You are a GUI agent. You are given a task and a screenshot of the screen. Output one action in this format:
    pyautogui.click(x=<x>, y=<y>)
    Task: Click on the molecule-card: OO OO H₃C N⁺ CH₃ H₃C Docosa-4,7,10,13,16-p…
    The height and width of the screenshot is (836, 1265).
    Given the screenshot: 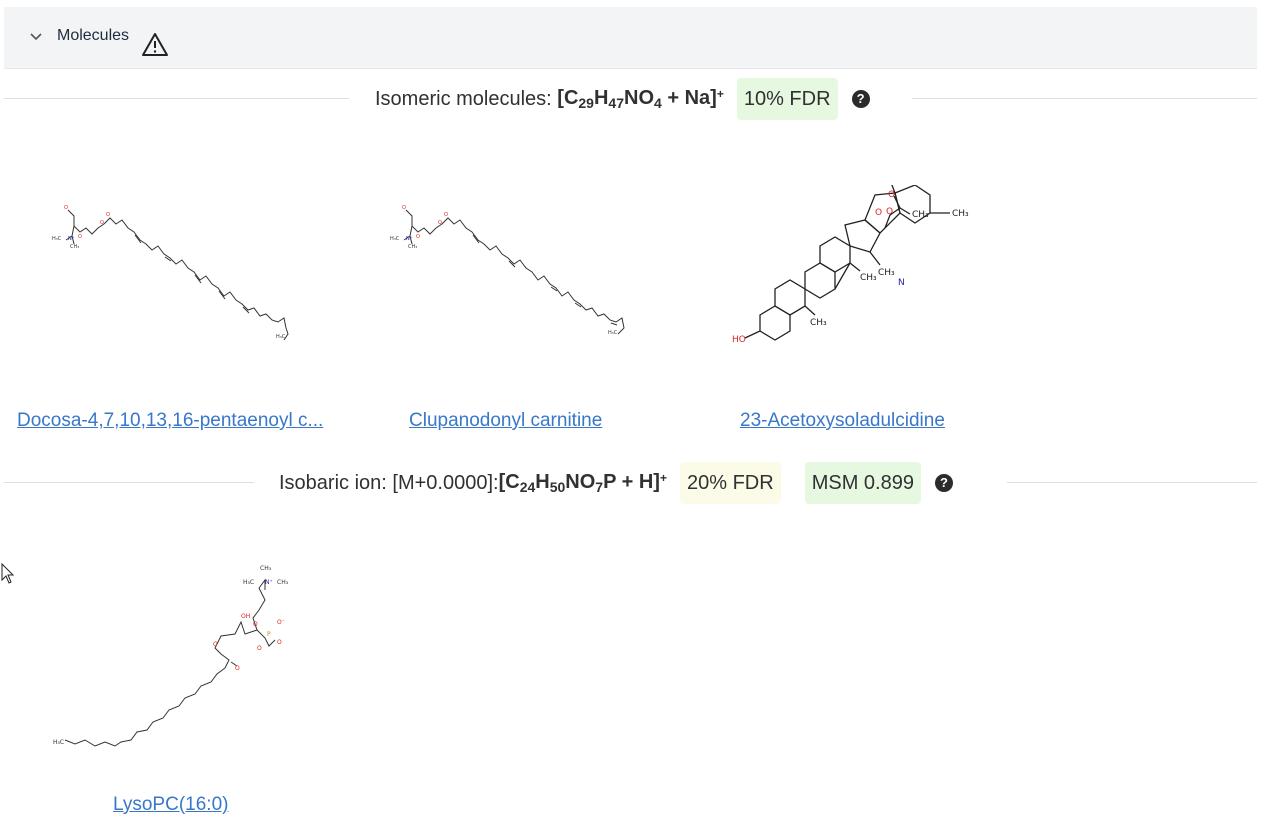 What is the action you would take?
    pyautogui.click(x=175, y=285)
    